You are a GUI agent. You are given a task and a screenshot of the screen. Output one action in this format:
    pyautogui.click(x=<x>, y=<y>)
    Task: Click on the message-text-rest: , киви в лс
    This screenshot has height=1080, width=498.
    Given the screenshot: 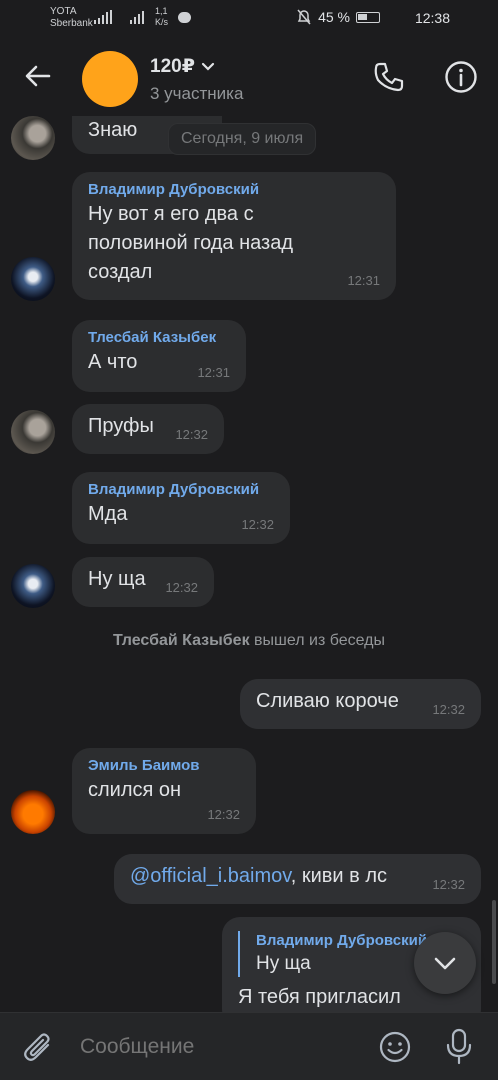 What is the action you would take?
    pyautogui.click(x=338, y=876)
    